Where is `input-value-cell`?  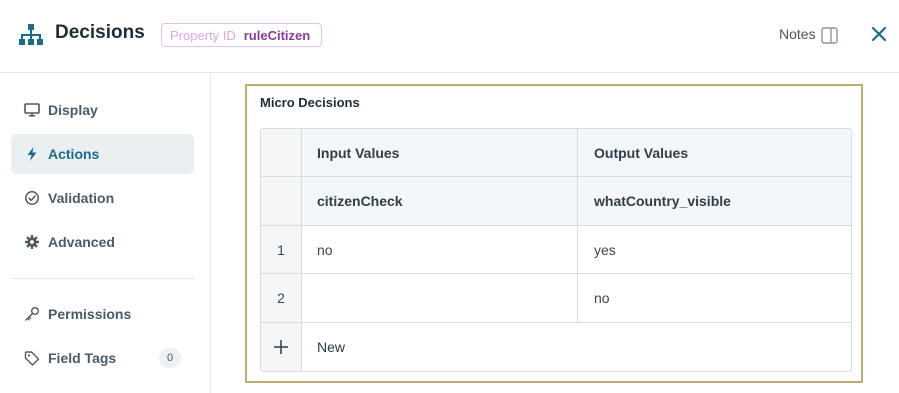 input-value-cell is located at coordinates (440, 298).